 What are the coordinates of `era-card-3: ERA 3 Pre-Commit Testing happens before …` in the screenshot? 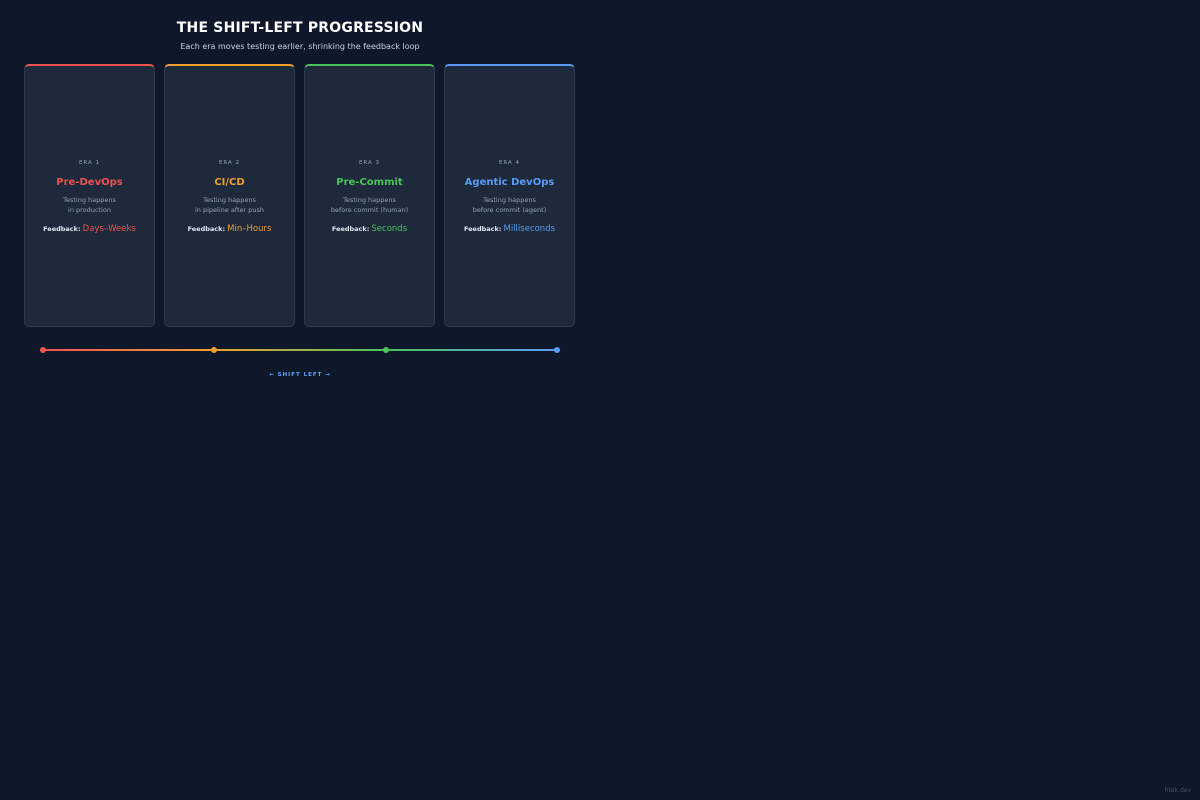 It's located at (369, 195).